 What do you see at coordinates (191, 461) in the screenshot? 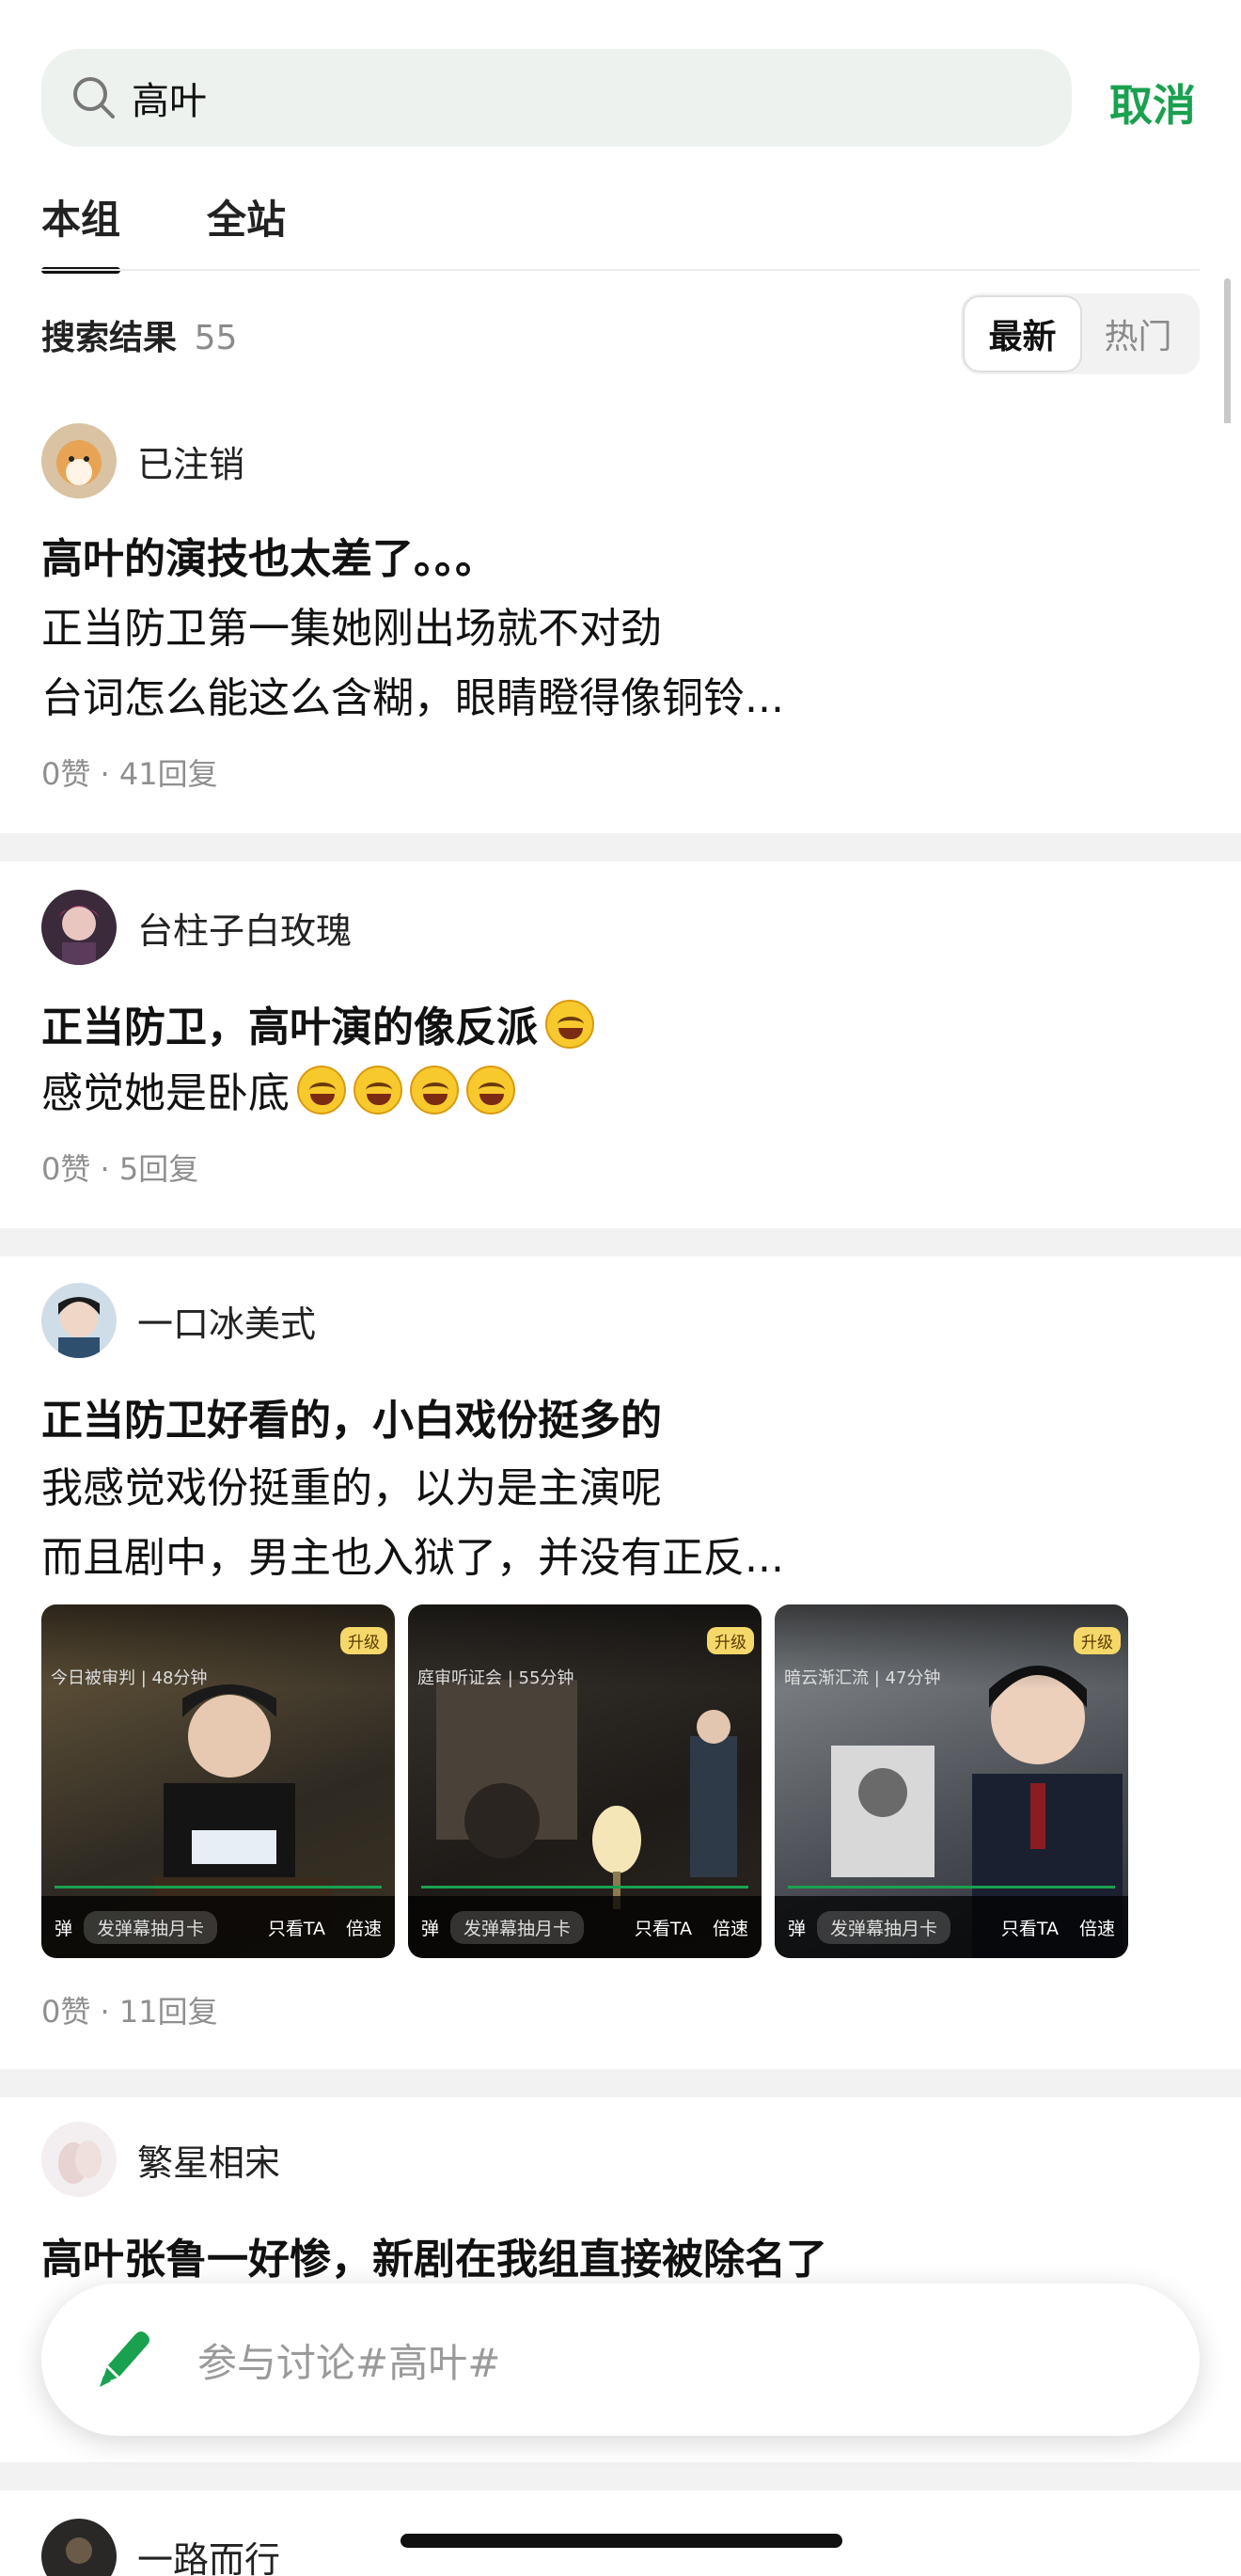
I see `author-name: 已注销` at bounding box center [191, 461].